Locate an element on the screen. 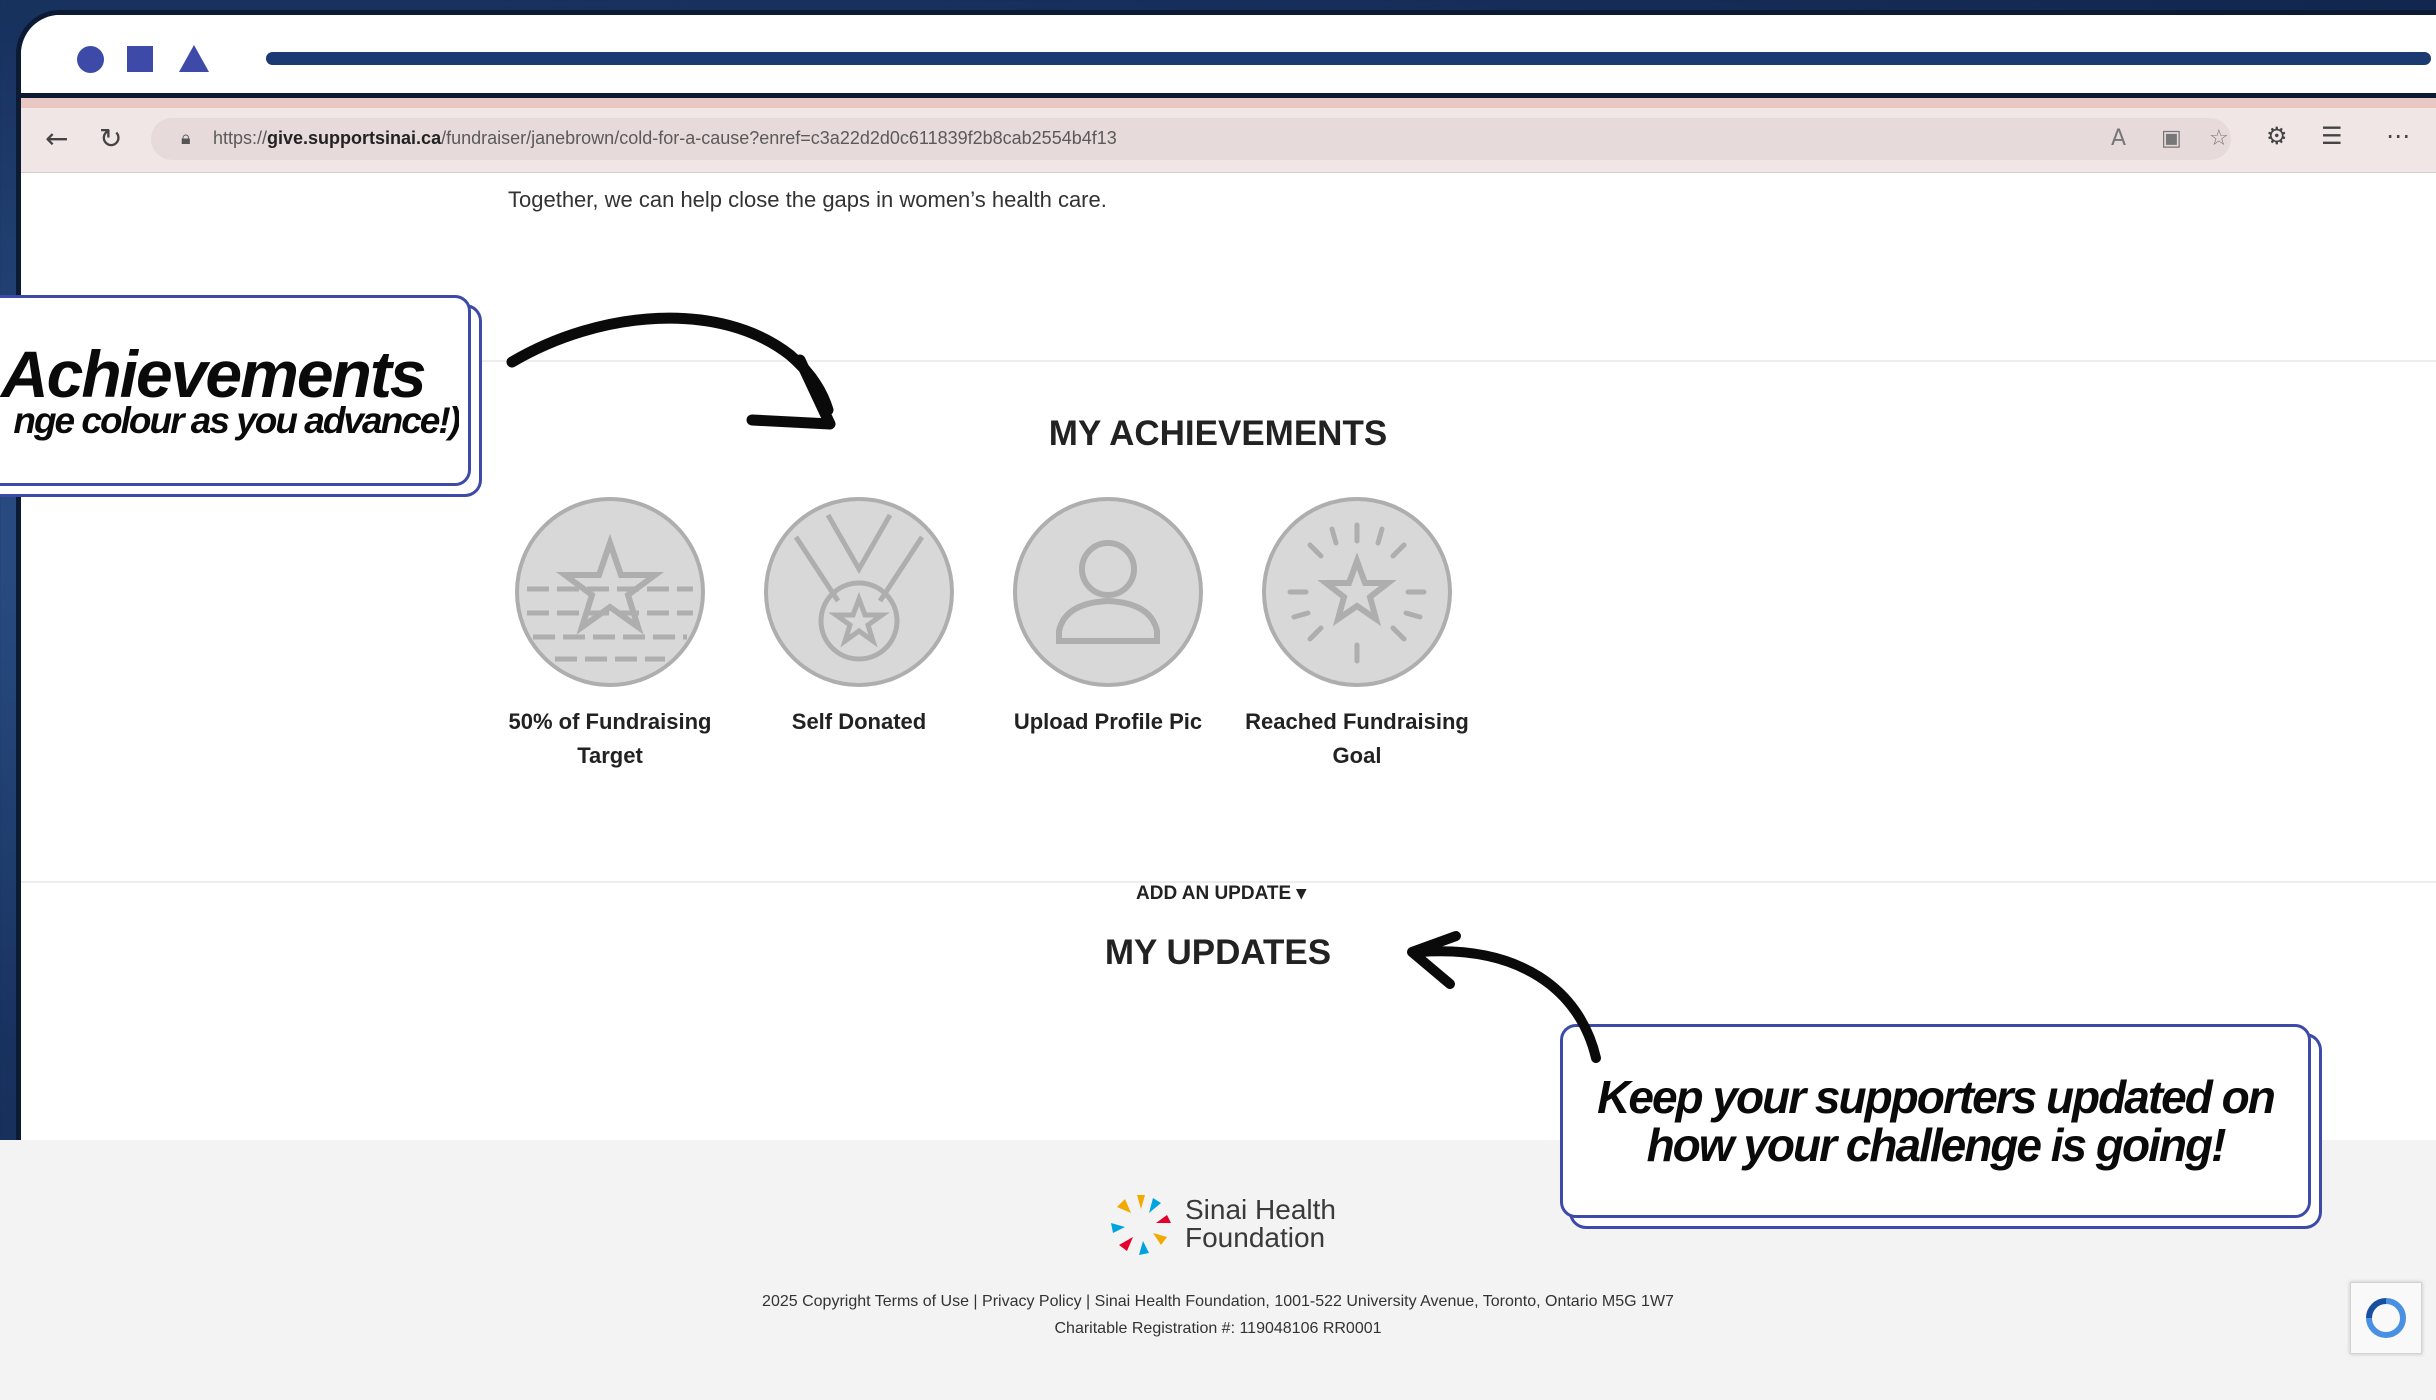 This screenshot has width=2436, height=1400. arrow-to-updates is located at coordinates (1508, 1004).